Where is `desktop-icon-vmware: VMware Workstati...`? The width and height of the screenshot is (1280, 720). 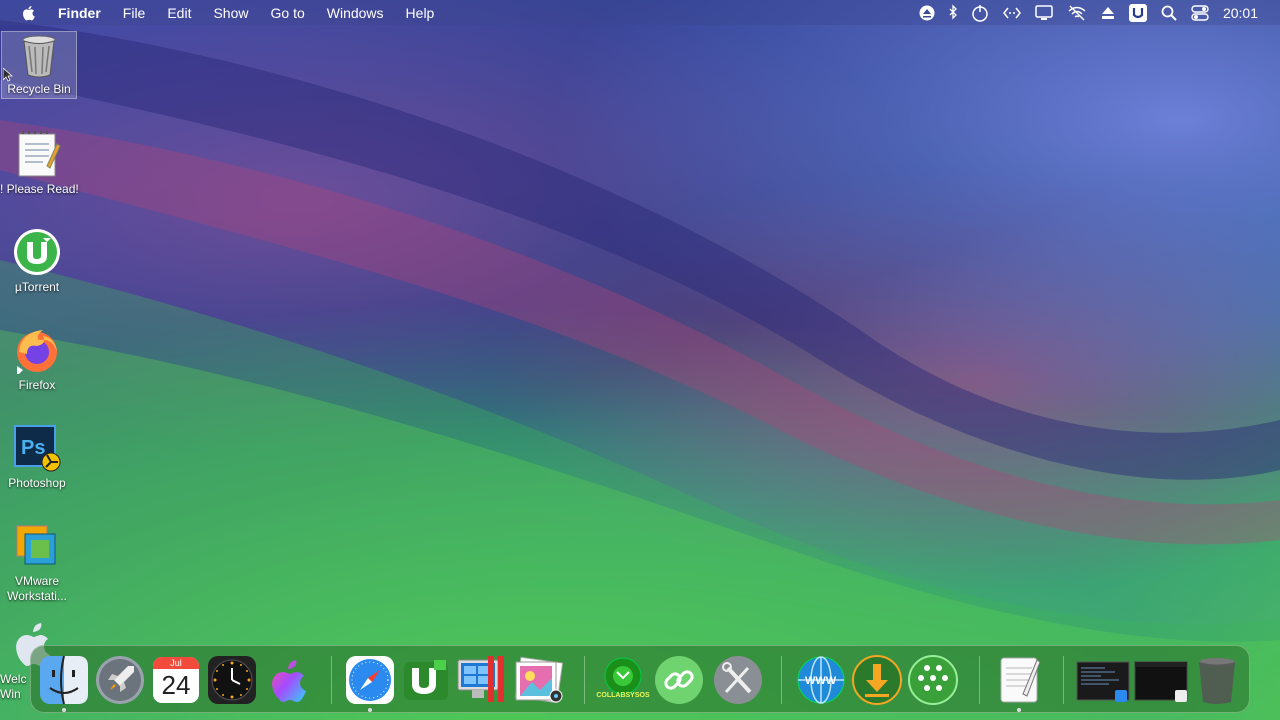
desktop-icon-vmware: VMware Workstati... is located at coordinates (37, 563).